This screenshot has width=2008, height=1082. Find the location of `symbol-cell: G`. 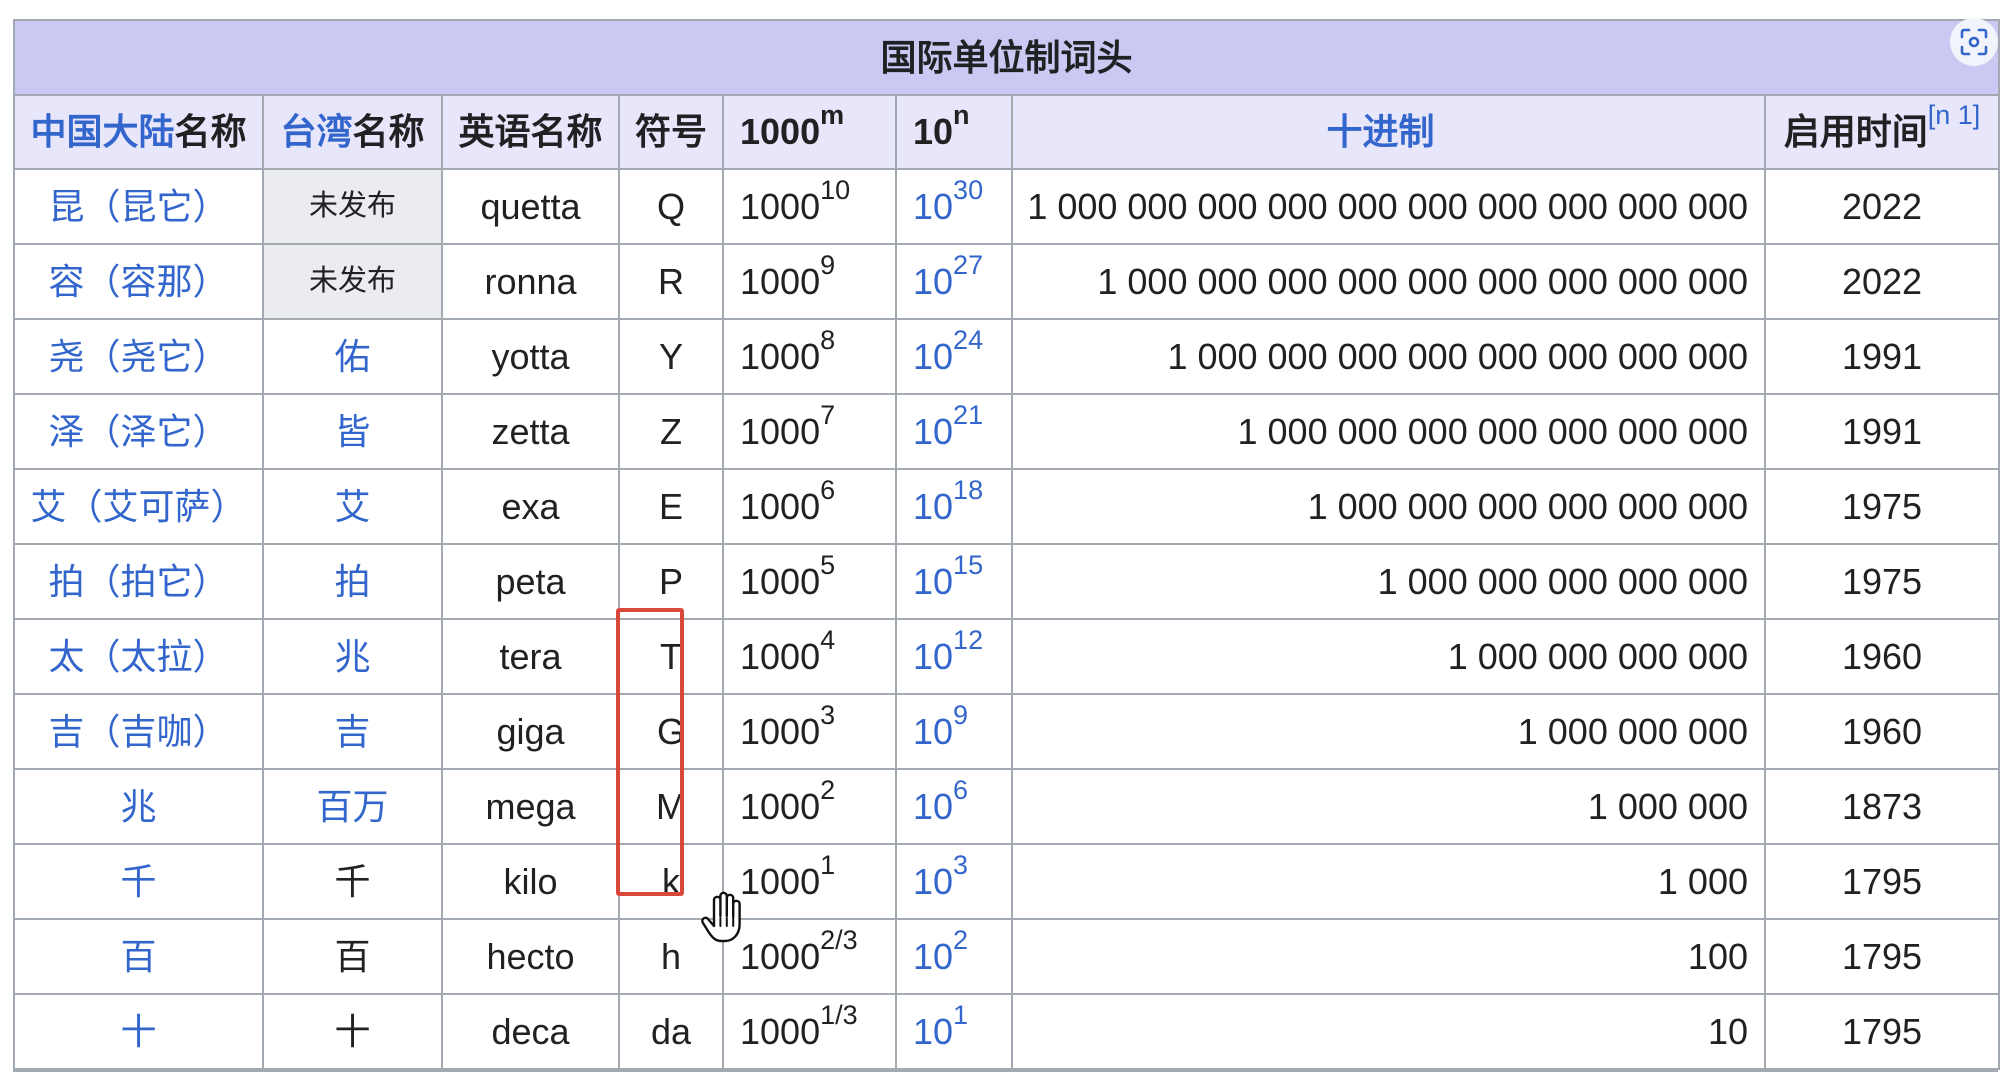

symbol-cell: G is located at coordinates (671, 731).